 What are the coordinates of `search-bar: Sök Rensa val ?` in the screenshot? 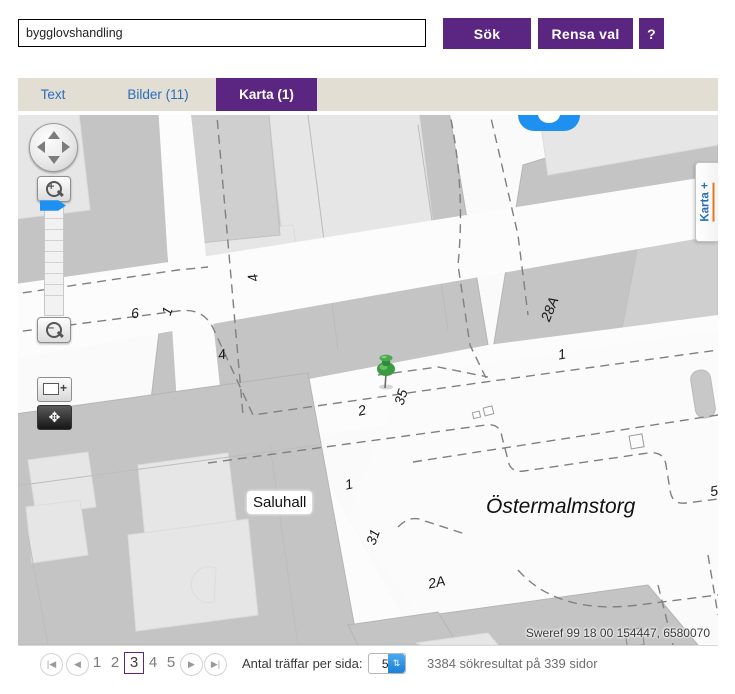 It's located at (367, 35).